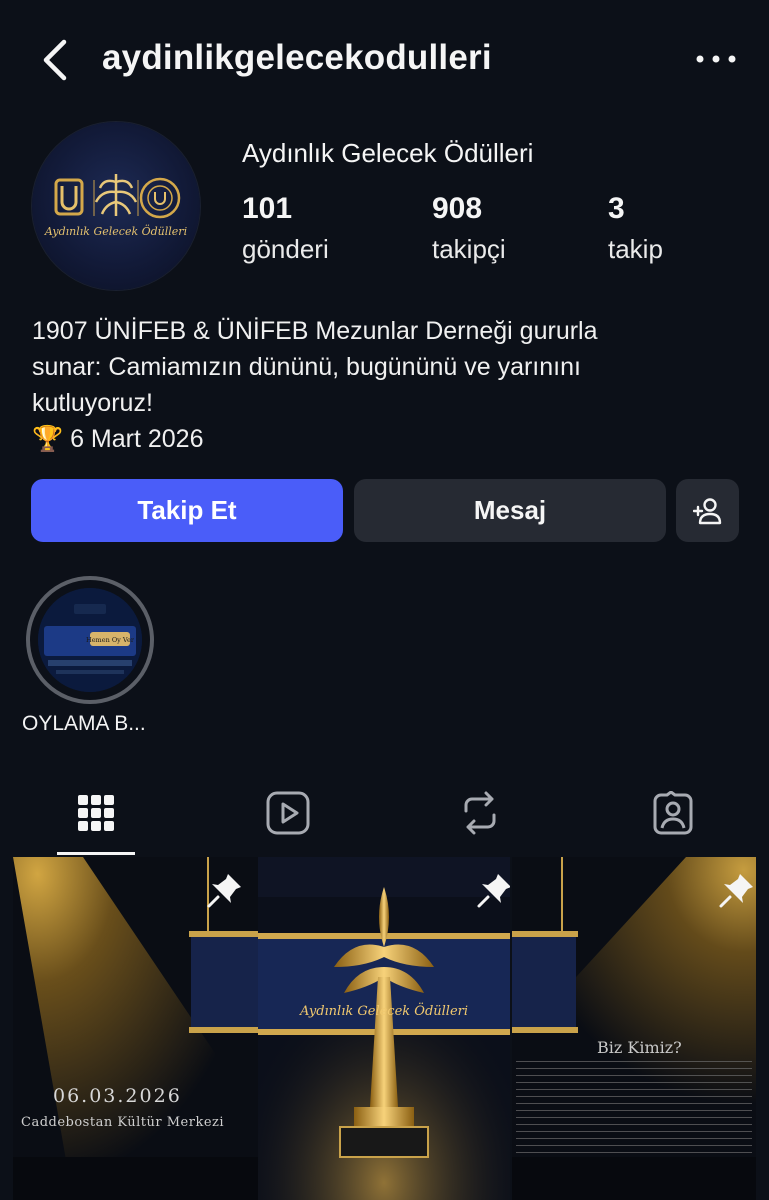 Image resolution: width=769 pixels, height=1200 pixels. Describe the element at coordinates (634, 1028) in the screenshot. I see `grid-post: Biz Kimiz?` at that location.